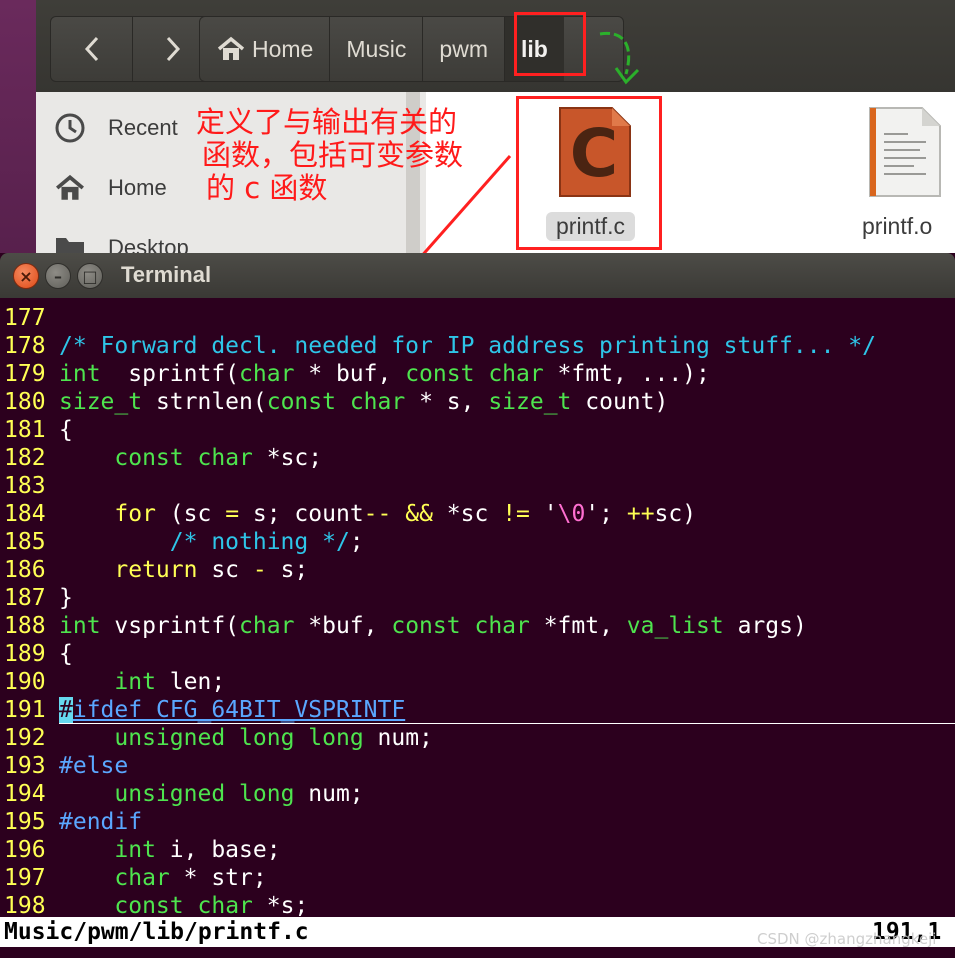 The width and height of the screenshot is (955, 958). I want to click on watermark: CSDN @zhangzhangkeji, so click(847, 939).